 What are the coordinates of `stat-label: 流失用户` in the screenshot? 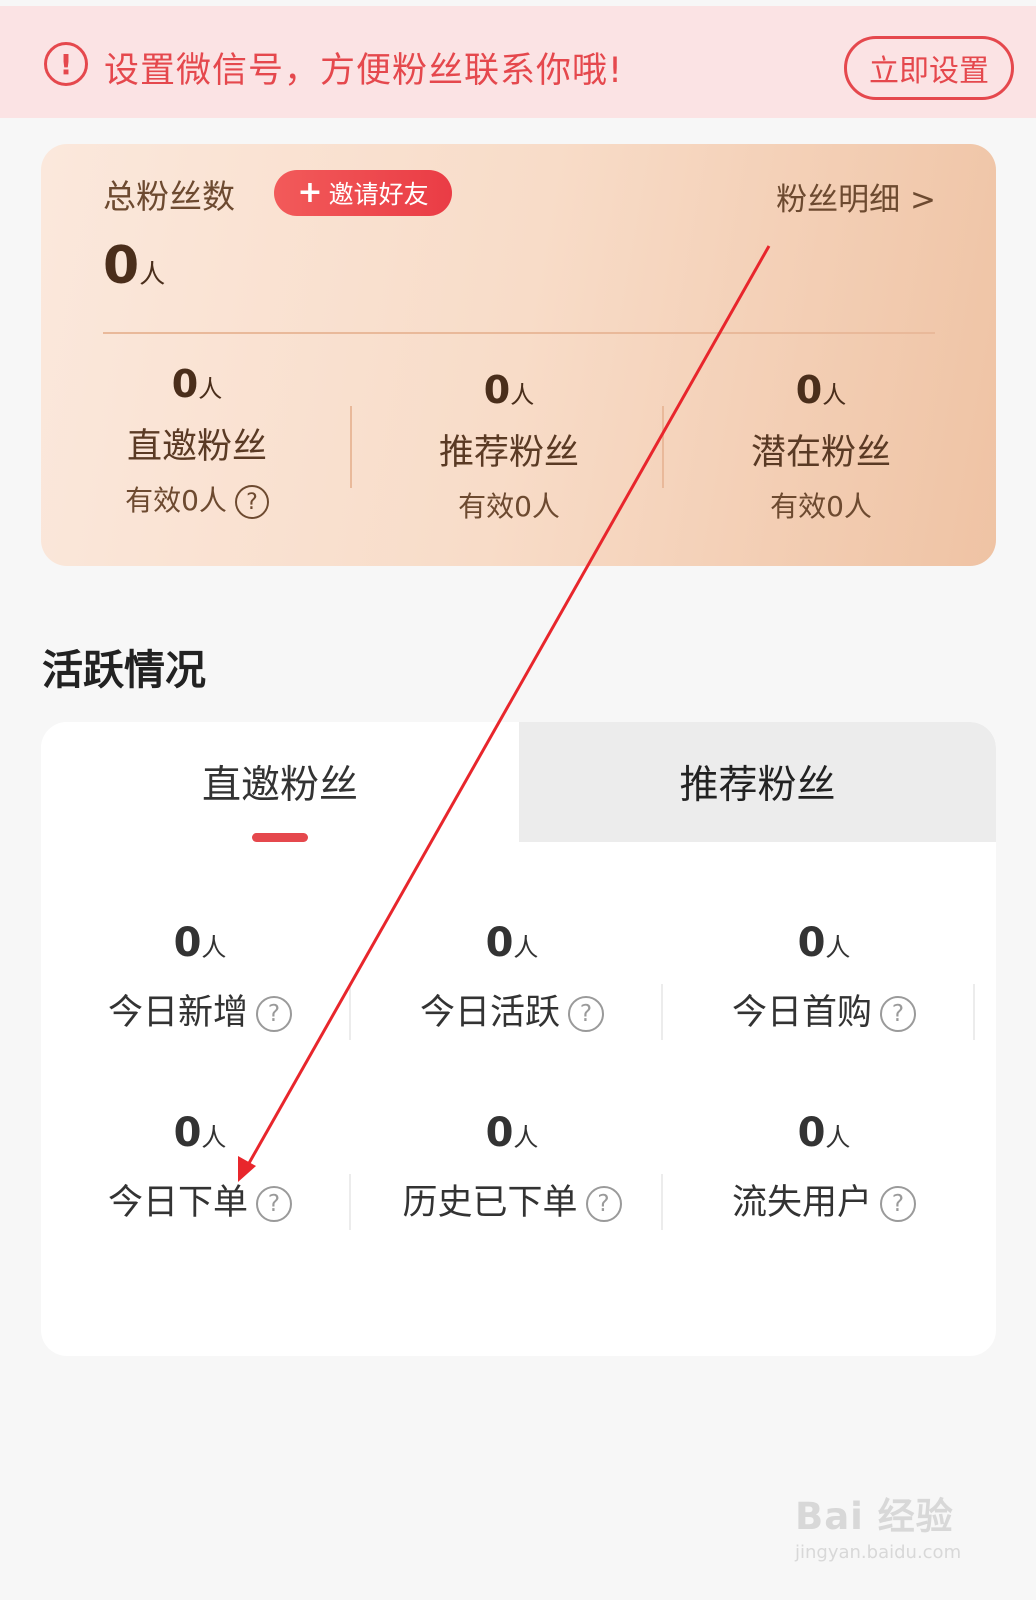 It's located at (801, 1203).